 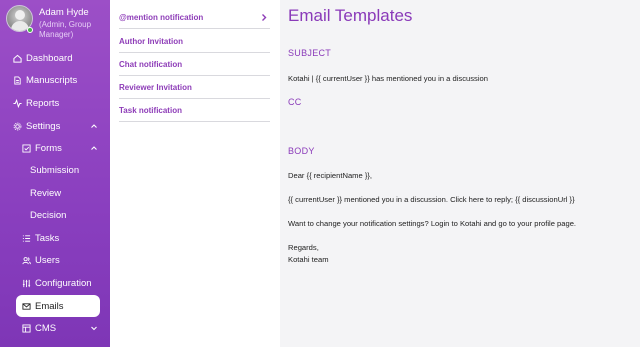 I want to click on sidebar-item-label: CMS, so click(x=46, y=328).